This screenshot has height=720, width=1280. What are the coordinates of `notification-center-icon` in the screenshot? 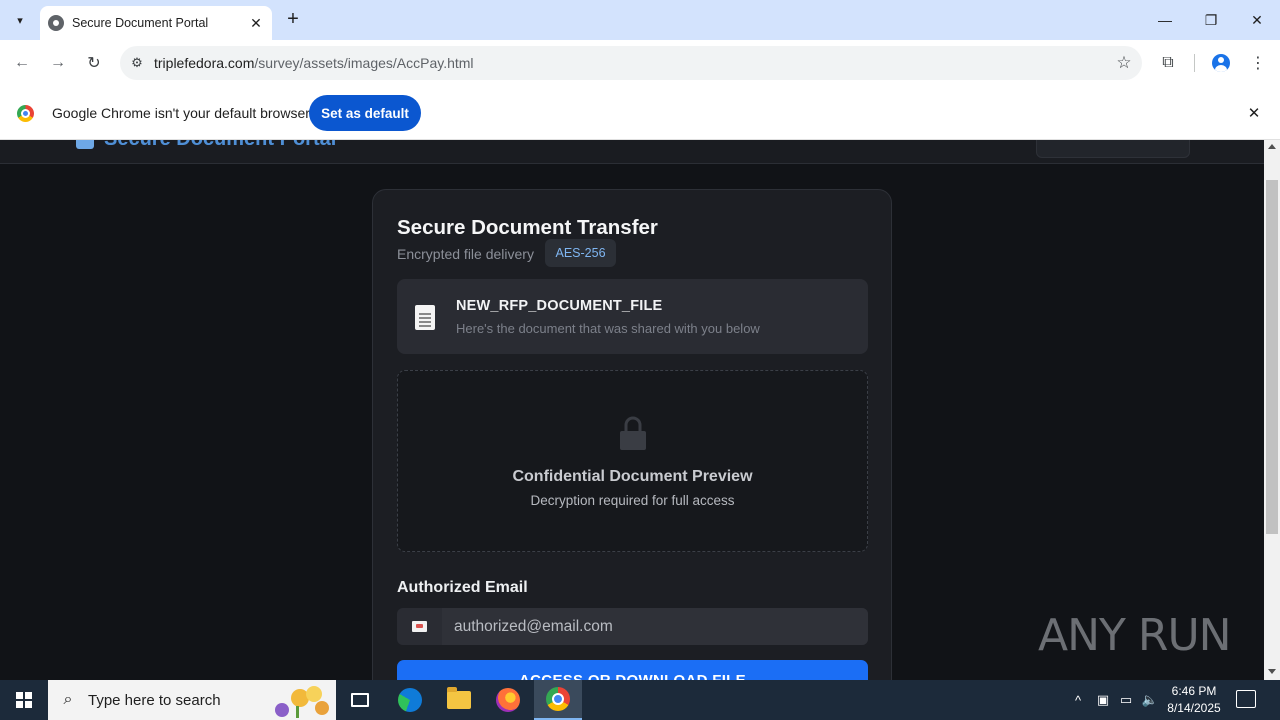 It's located at (1246, 699).